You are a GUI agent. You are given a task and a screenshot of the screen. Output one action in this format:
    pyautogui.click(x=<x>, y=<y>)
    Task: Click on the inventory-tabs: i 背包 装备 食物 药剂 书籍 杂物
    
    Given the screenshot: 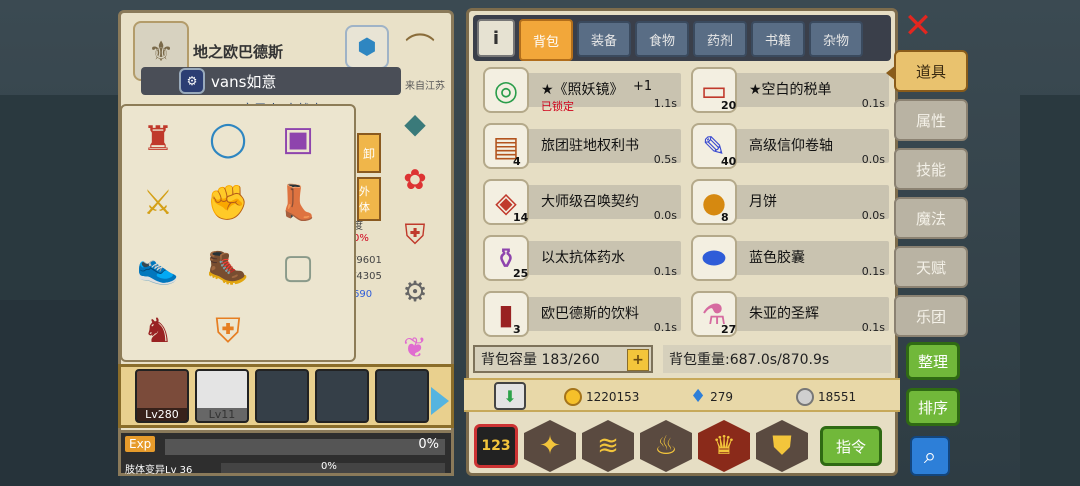 What is the action you would take?
    pyautogui.click(x=682, y=38)
    